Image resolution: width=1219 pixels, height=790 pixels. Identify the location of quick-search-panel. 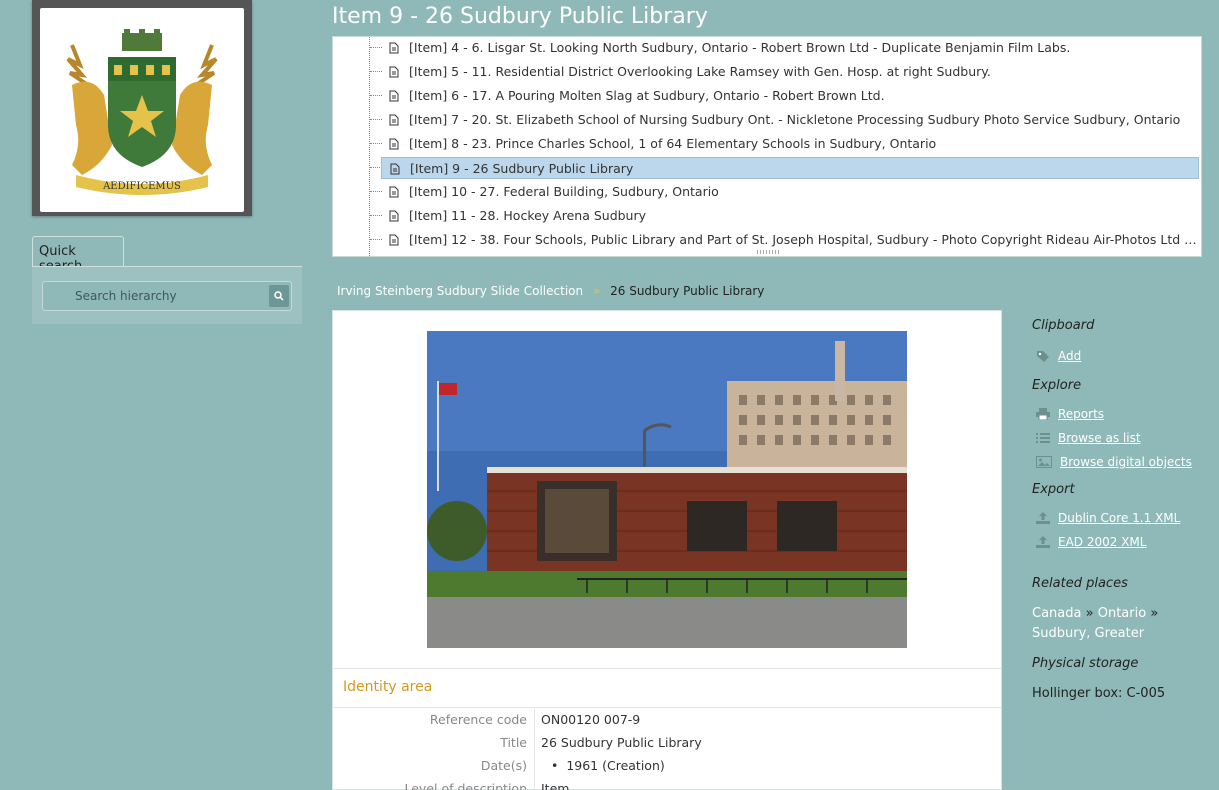
(167, 295).